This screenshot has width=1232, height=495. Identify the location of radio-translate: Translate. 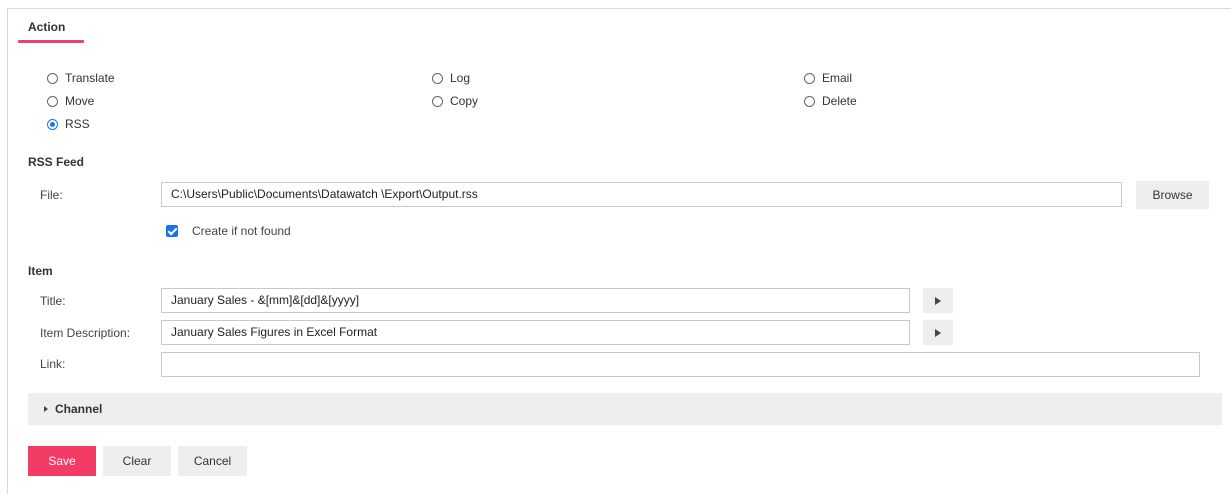
(81, 78).